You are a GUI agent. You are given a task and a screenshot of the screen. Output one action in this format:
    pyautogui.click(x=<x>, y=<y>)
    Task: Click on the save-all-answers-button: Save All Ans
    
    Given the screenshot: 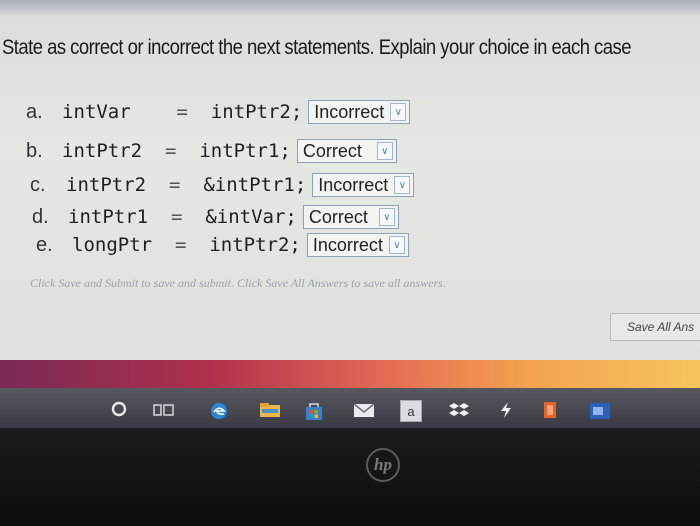 What is the action you would take?
    pyautogui.click(x=655, y=327)
    